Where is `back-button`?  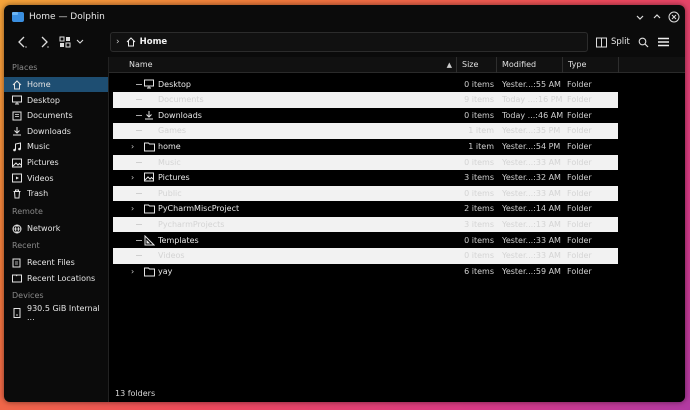 back-button is located at coordinates (22, 42).